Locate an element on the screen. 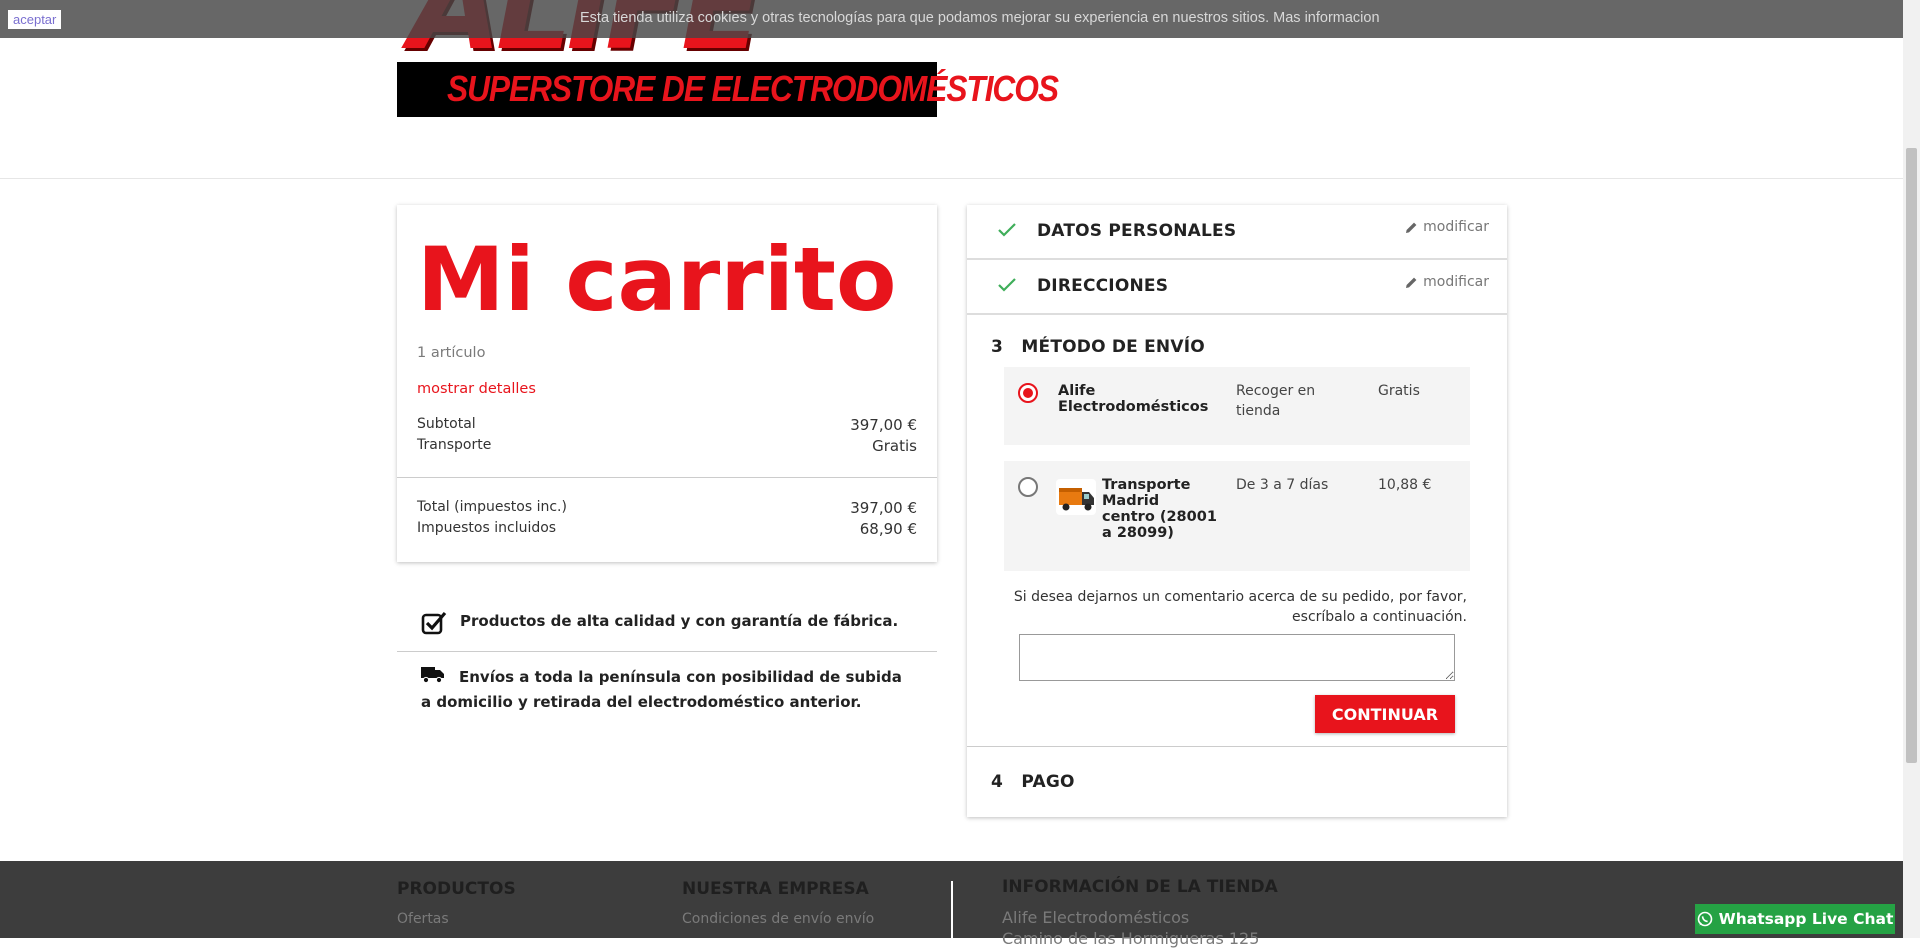 Image resolution: width=1920 pixels, height=948 pixels. step-payment-number: 4 is located at coordinates (997, 782).